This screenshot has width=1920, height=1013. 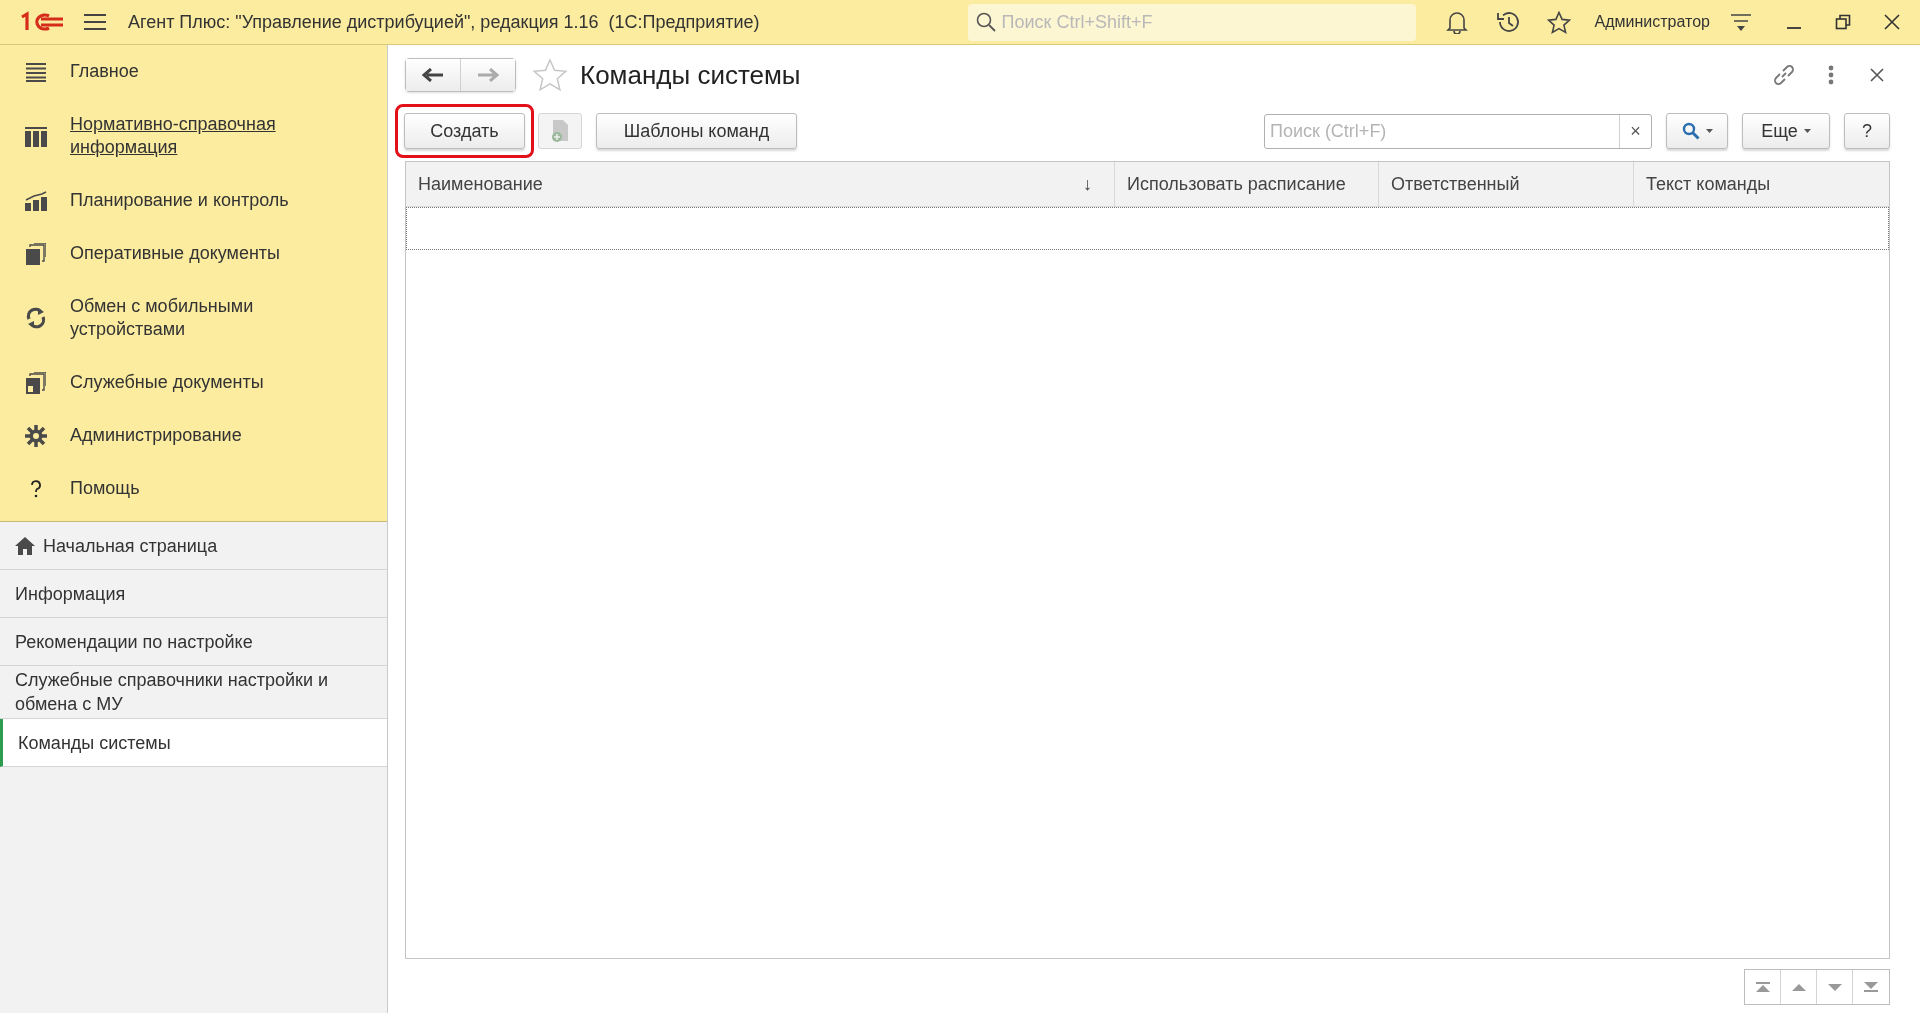 What do you see at coordinates (1741, 22) in the screenshot?
I see `settings-menu-icon` at bounding box center [1741, 22].